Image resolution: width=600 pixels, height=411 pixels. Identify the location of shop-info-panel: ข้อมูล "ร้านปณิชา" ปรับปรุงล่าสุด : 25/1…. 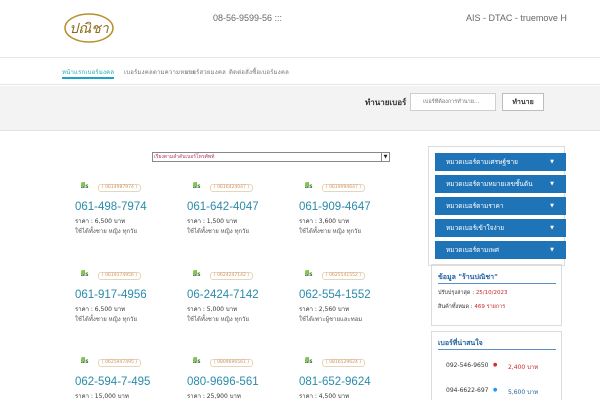
(496, 295).